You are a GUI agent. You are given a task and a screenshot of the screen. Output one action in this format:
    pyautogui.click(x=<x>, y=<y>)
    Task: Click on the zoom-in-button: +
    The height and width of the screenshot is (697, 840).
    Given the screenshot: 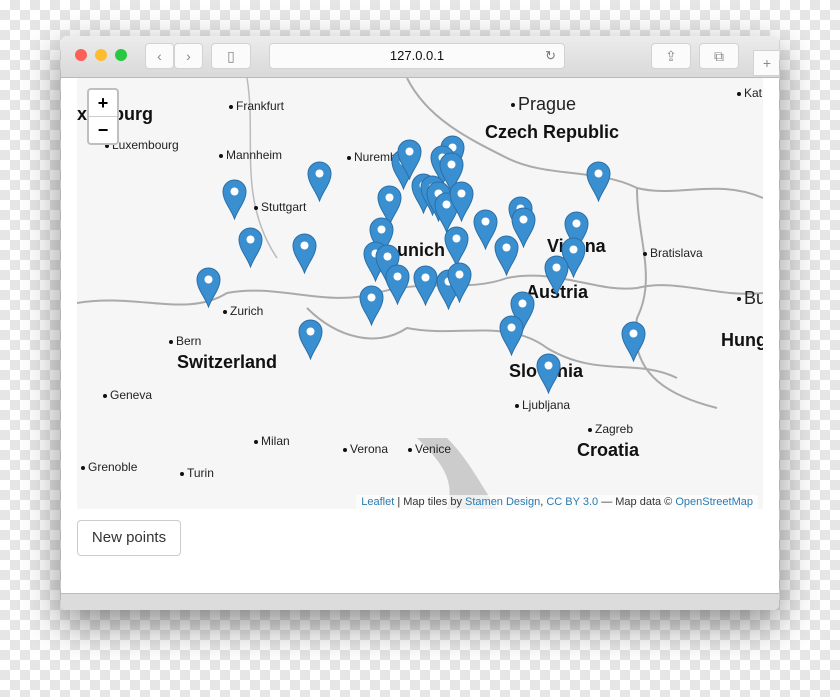 What is the action you would take?
    pyautogui.click(x=103, y=103)
    